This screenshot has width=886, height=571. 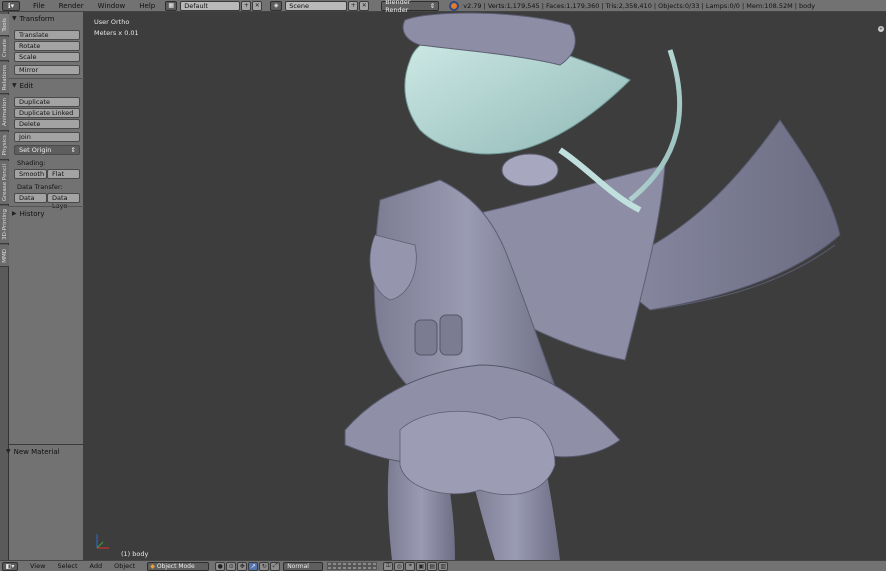 I want to click on mirror-button: Mirror, so click(x=47, y=70).